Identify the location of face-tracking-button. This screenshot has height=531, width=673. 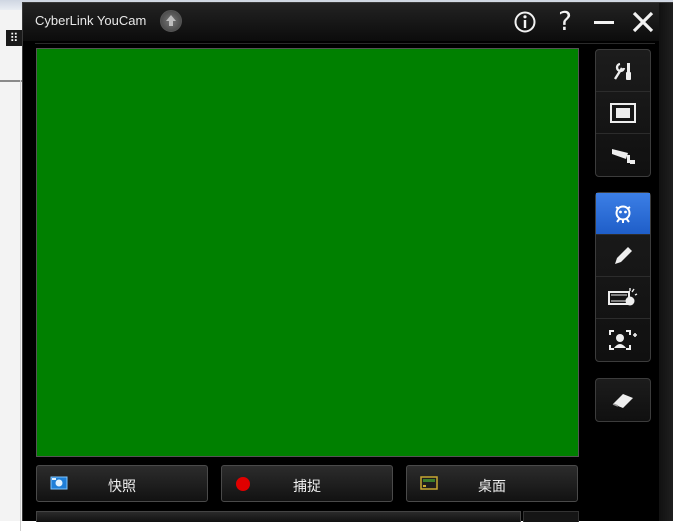
(623, 340).